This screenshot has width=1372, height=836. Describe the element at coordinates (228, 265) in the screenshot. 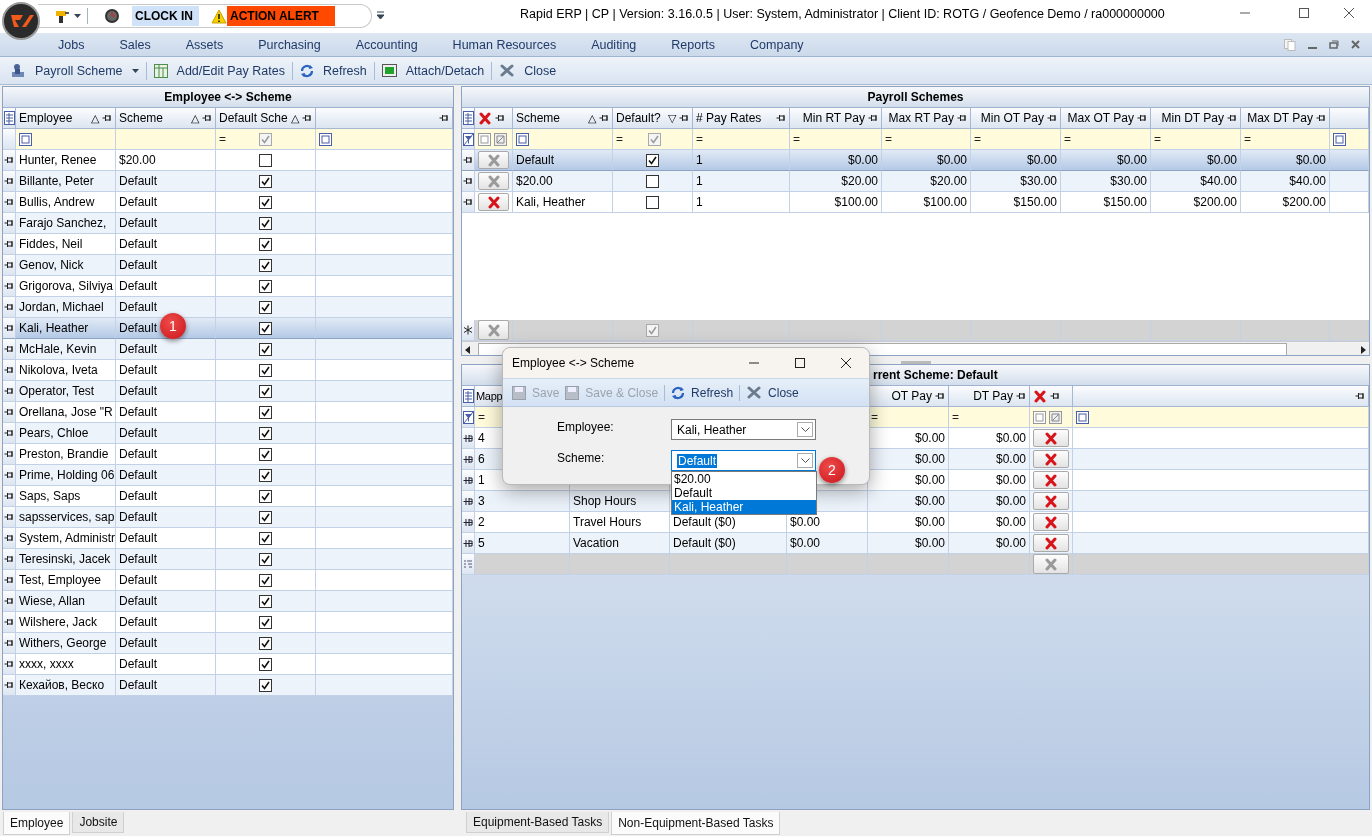

I see `table-row: Genov, Nick Default` at that location.